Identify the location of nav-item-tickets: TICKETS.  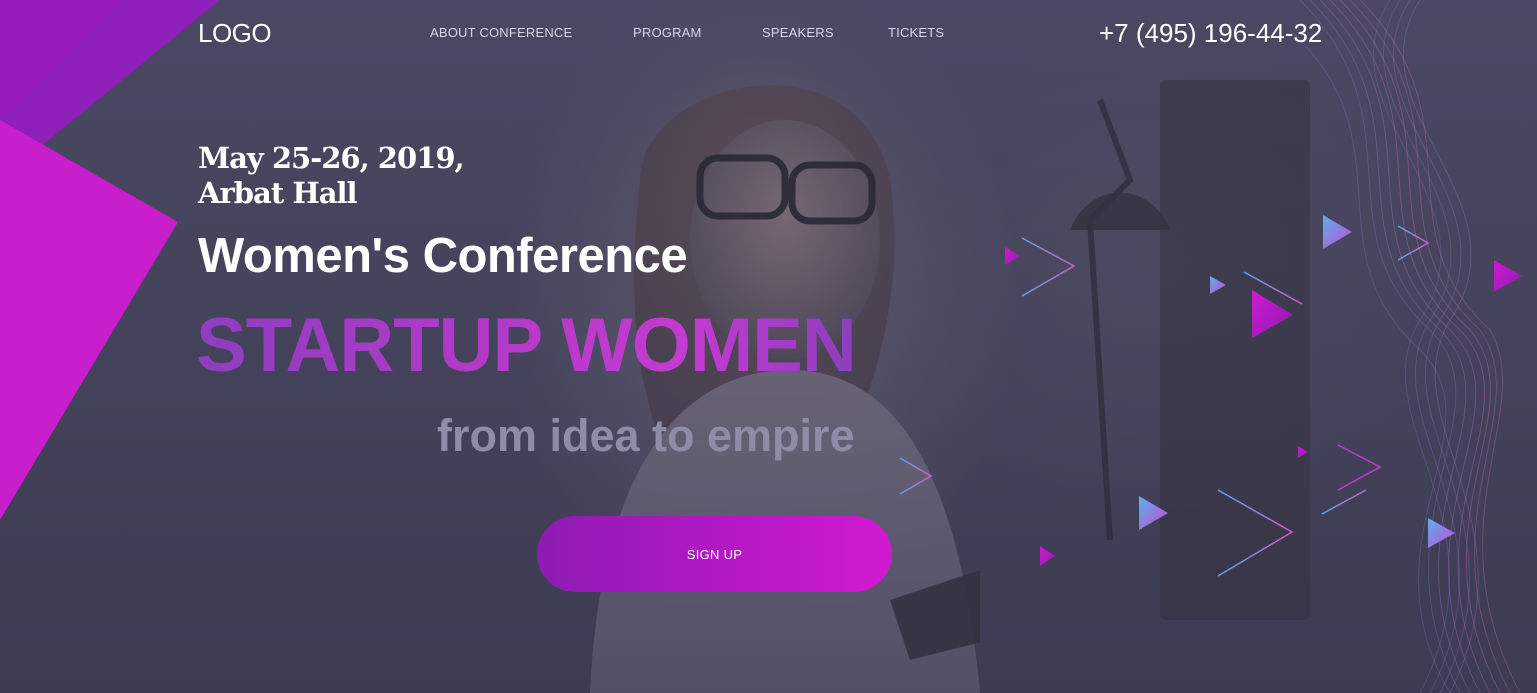
(916, 32).